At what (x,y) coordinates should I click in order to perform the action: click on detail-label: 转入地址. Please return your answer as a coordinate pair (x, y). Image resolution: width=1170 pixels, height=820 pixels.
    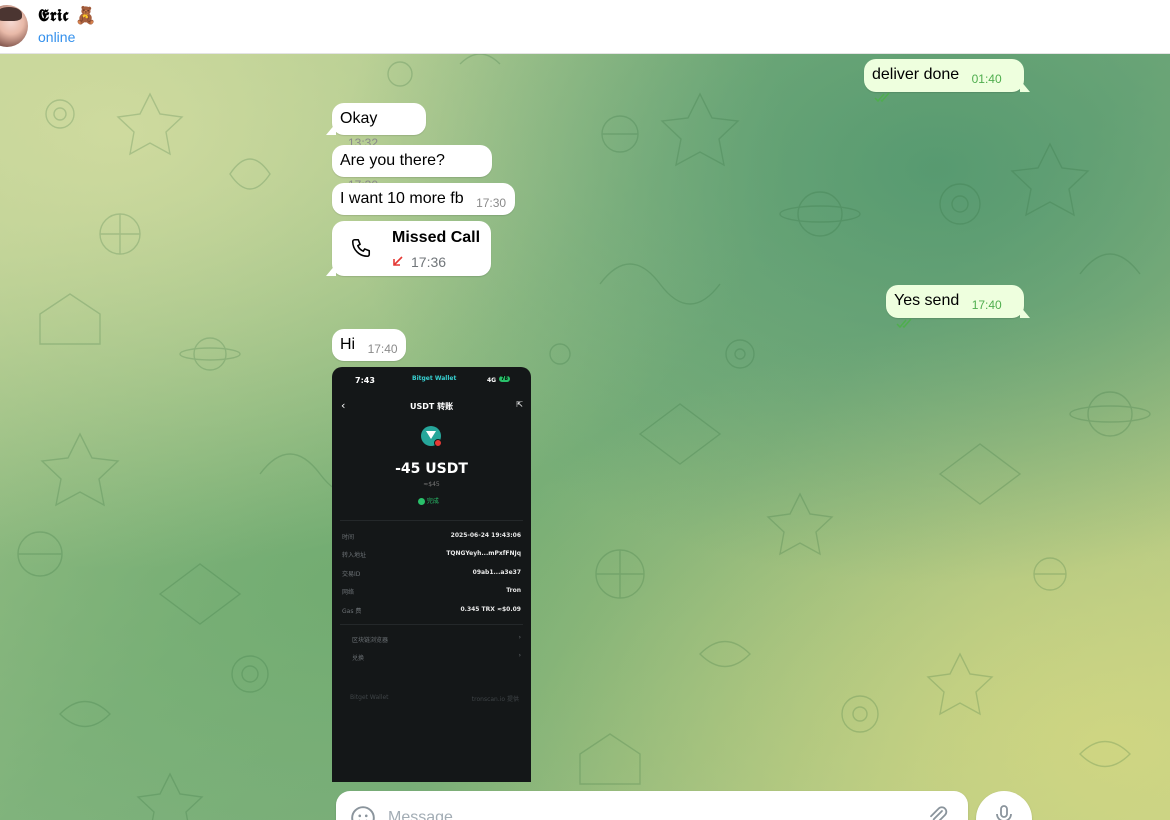
    Looking at the image, I should click on (354, 555).